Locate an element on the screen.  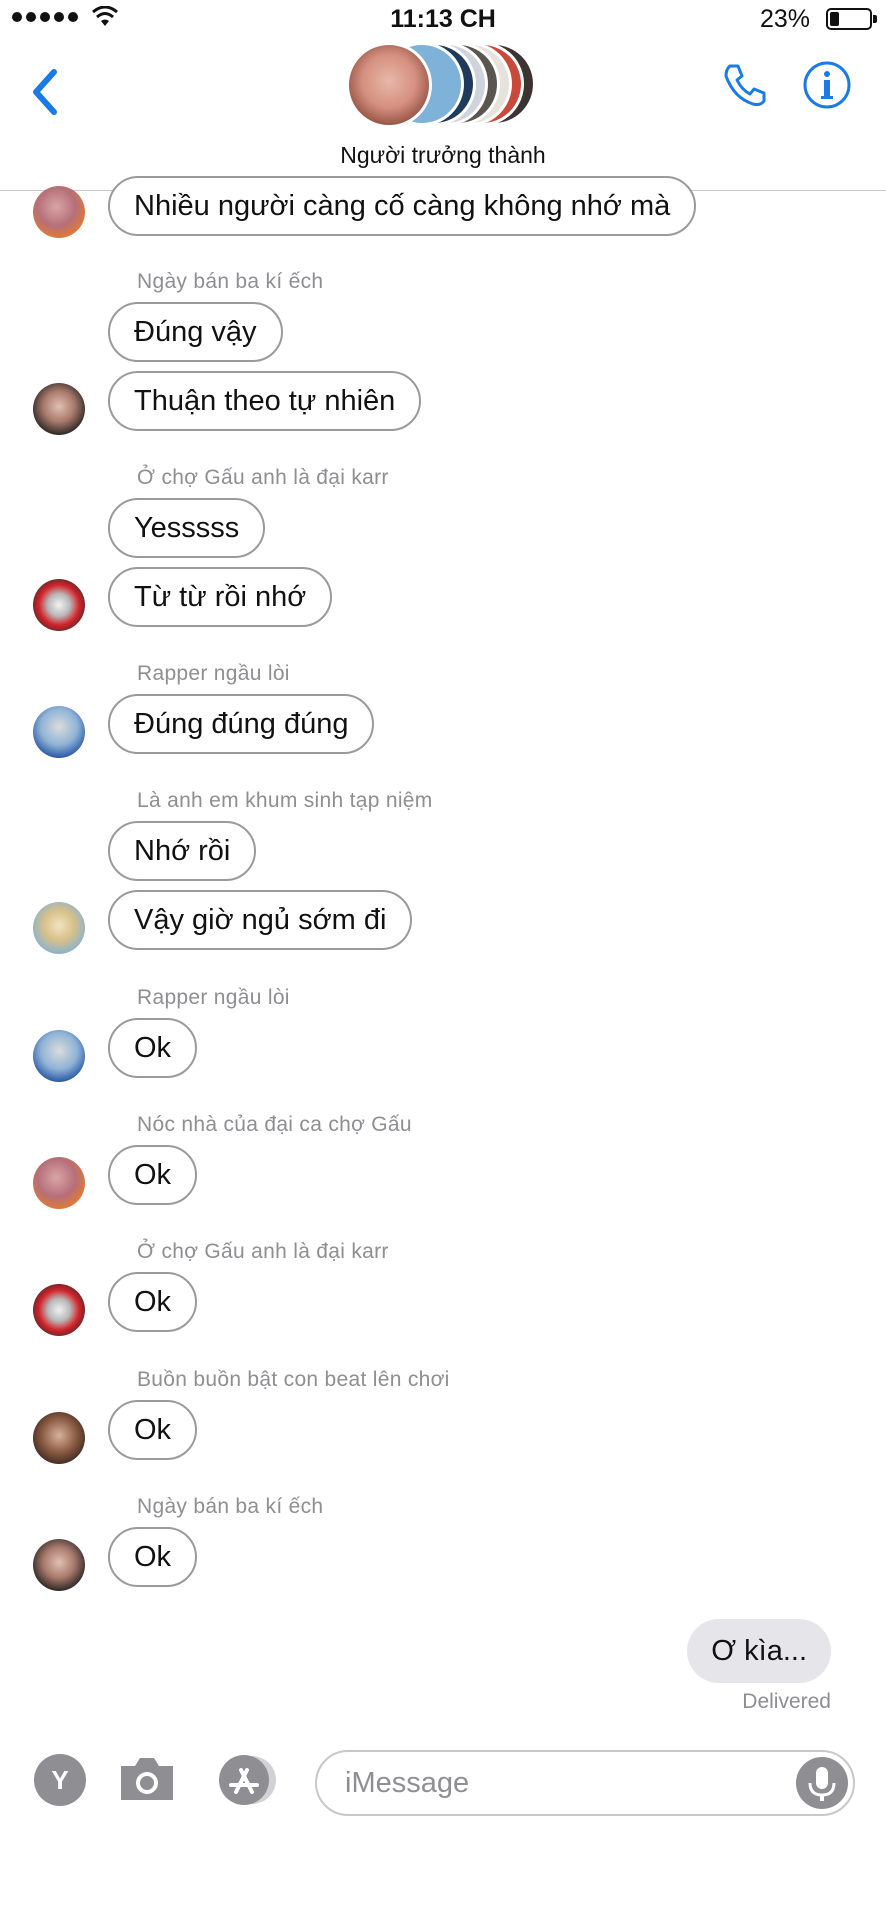
battery-tip is located at coordinates (875, 19).